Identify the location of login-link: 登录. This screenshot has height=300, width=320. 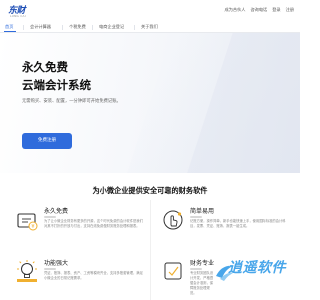
(276, 10).